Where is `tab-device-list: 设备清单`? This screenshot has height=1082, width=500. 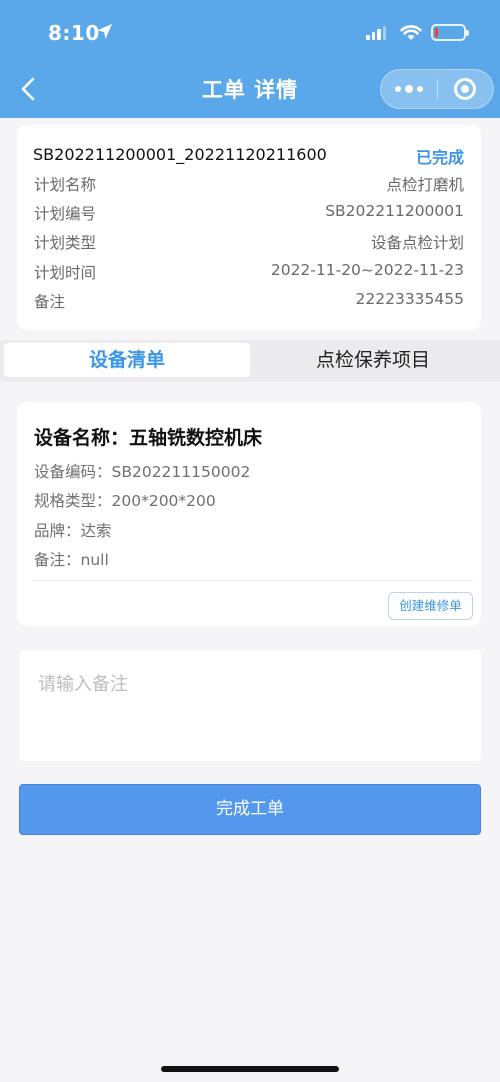 tab-device-list: 设备清单 is located at coordinates (127, 360).